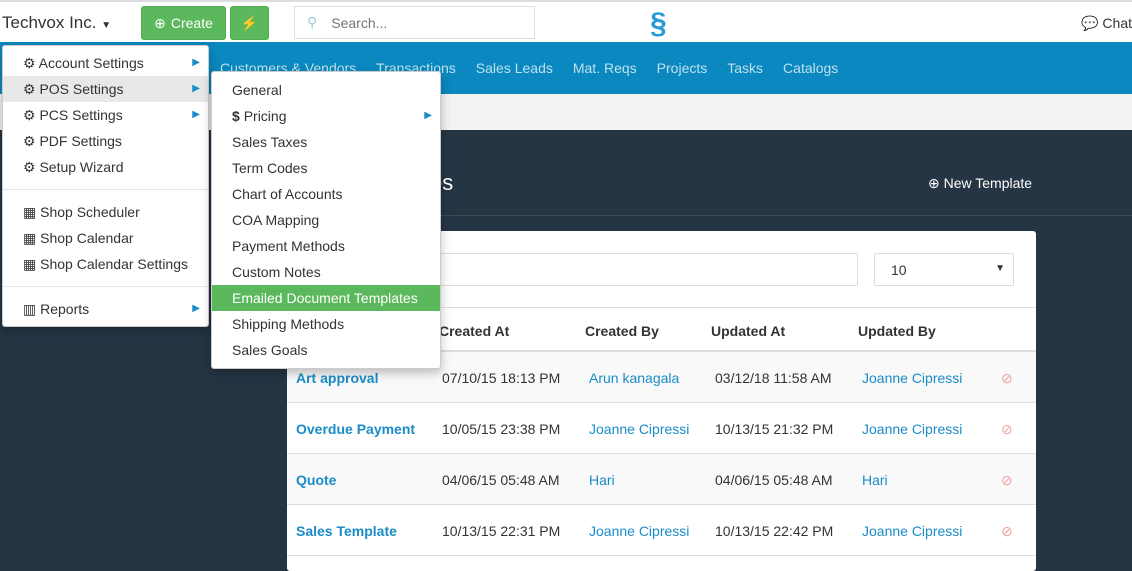 This screenshot has height=571, width=1132. I want to click on menu-shop-calendar-settings: ▦ Shop Calendar Settings, so click(105, 264).